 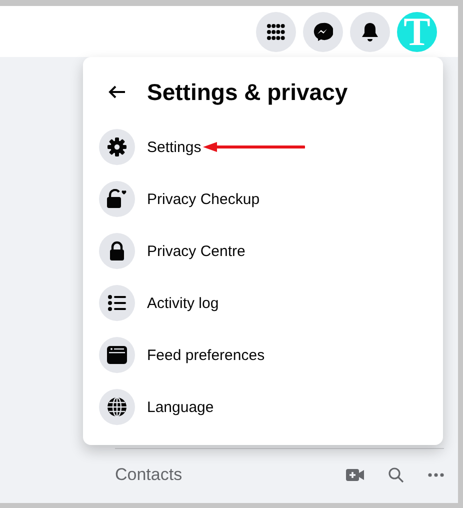 What do you see at coordinates (396, 475) in the screenshot?
I see `search-icon` at bounding box center [396, 475].